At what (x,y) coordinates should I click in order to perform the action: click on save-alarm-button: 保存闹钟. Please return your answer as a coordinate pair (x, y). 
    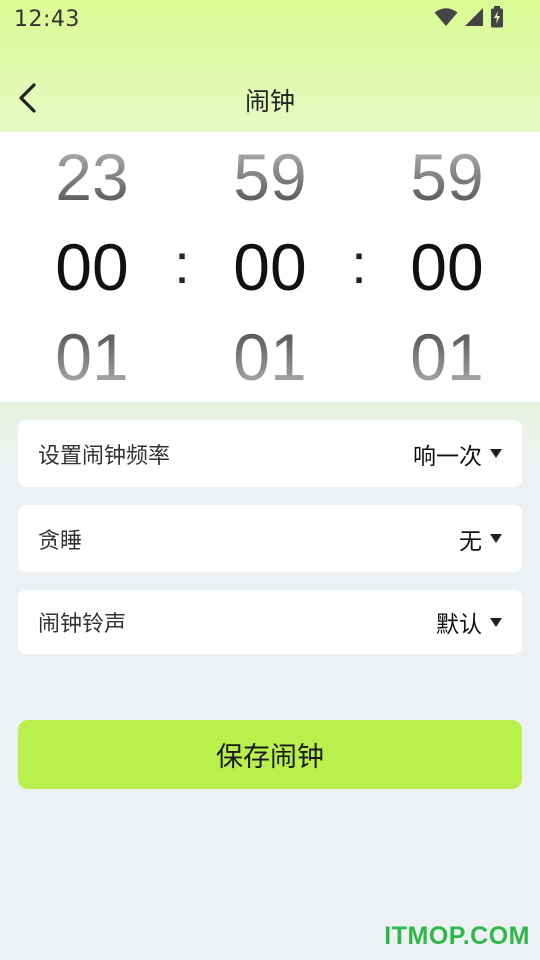
    Looking at the image, I should click on (270, 754).